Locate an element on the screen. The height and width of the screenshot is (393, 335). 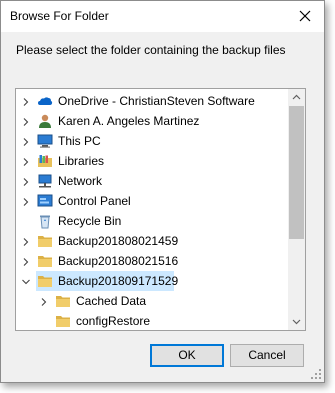
tree-item: Backup201809171529 is located at coordinates (152, 281).